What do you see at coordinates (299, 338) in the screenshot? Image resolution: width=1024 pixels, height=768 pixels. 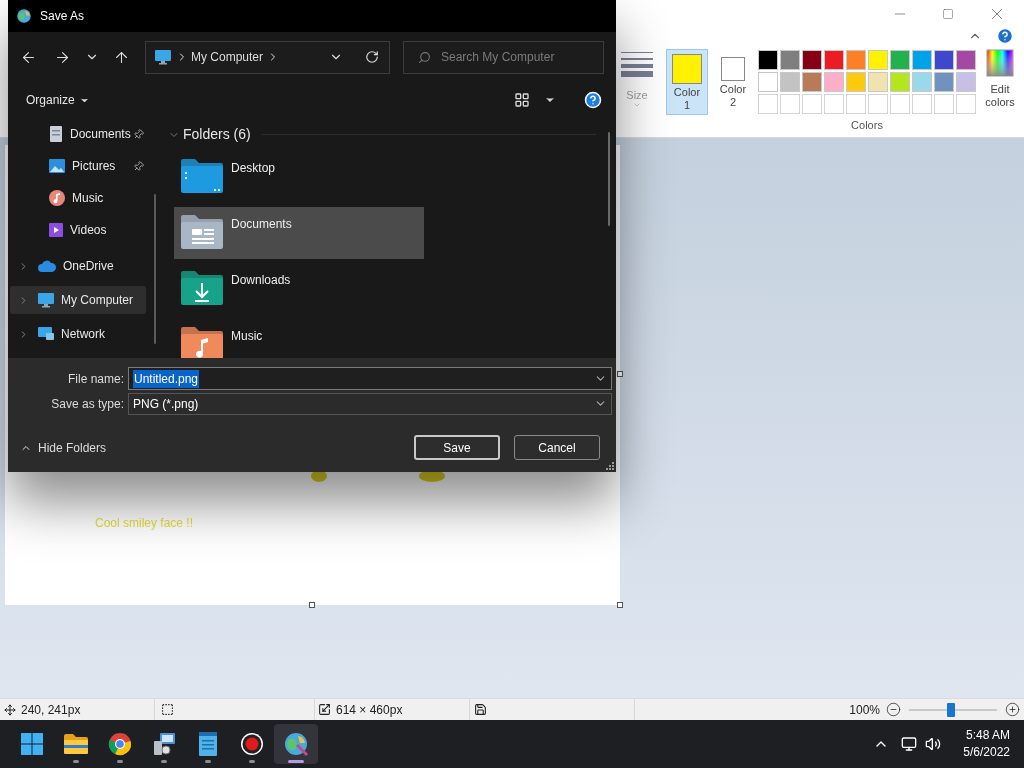 I see `folder-item: Music` at bounding box center [299, 338].